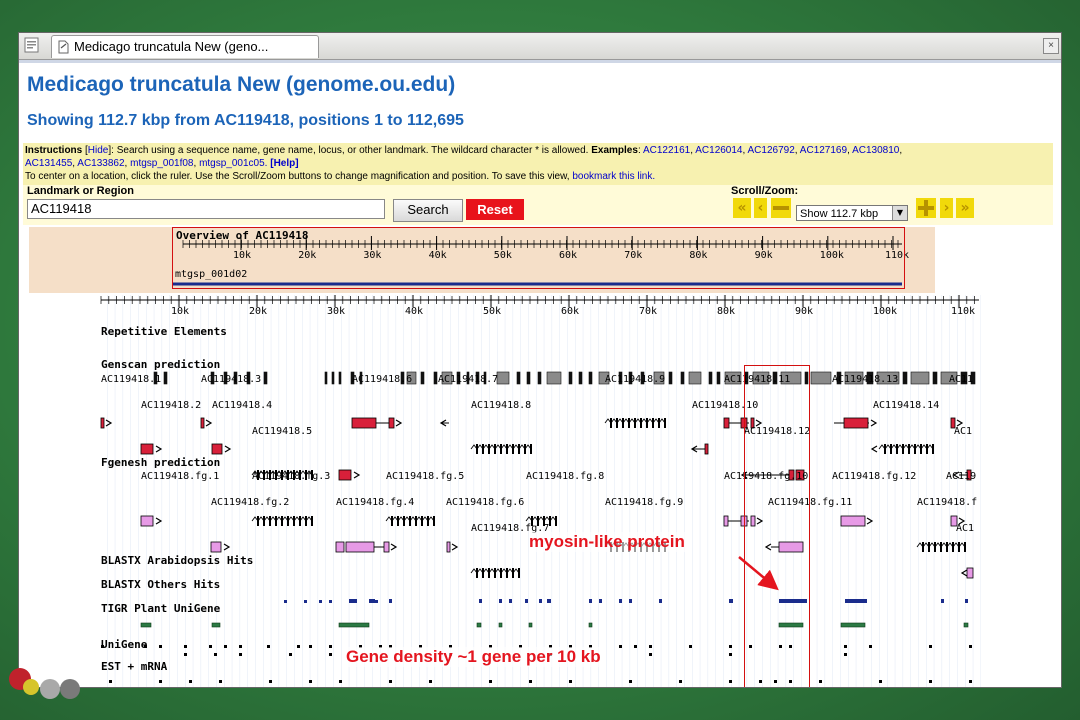 The height and width of the screenshot is (720, 1080). What do you see at coordinates (666, 150) in the screenshot?
I see `example-link: AC122161` at bounding box center [666, 150].